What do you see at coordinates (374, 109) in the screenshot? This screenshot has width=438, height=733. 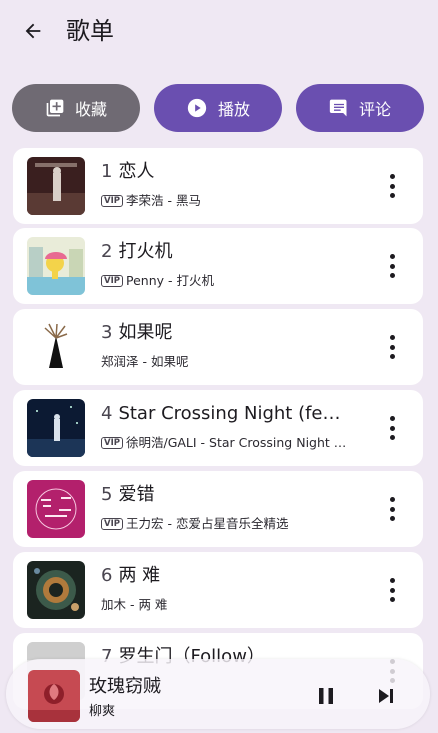 I see `comment-label: 评论` at bounding box center [374, 109].